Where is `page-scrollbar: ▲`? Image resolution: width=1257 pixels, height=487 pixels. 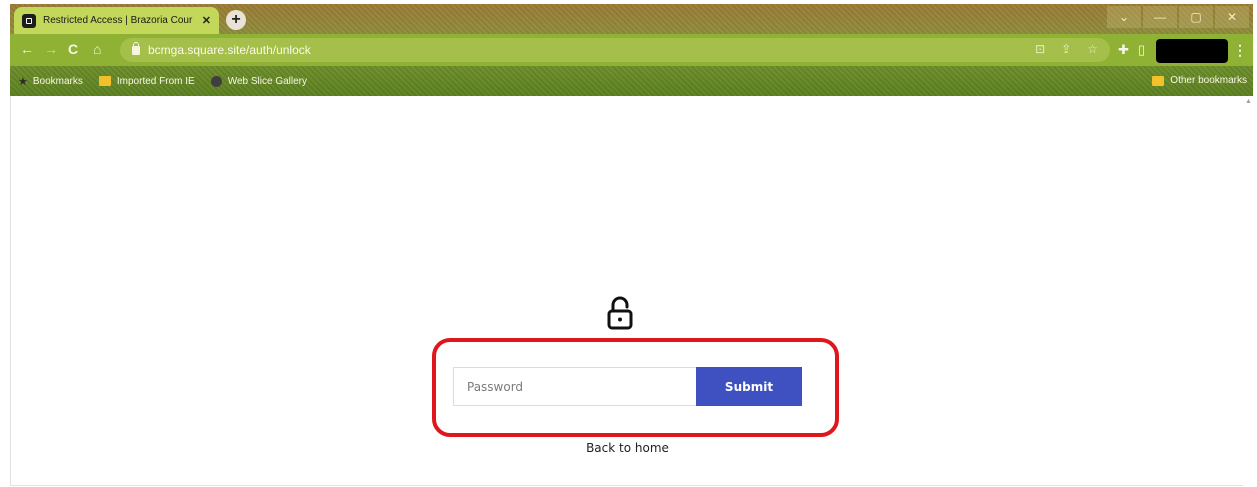 page-scrollbar: ▲ is located at coordinates (1248, 291).